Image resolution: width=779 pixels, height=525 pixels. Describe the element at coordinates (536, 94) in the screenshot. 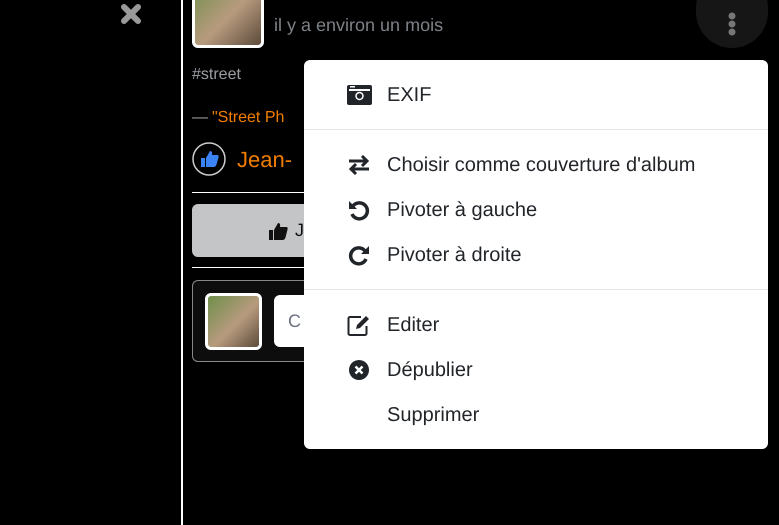

I see `menu-item: EXIF` at that location.